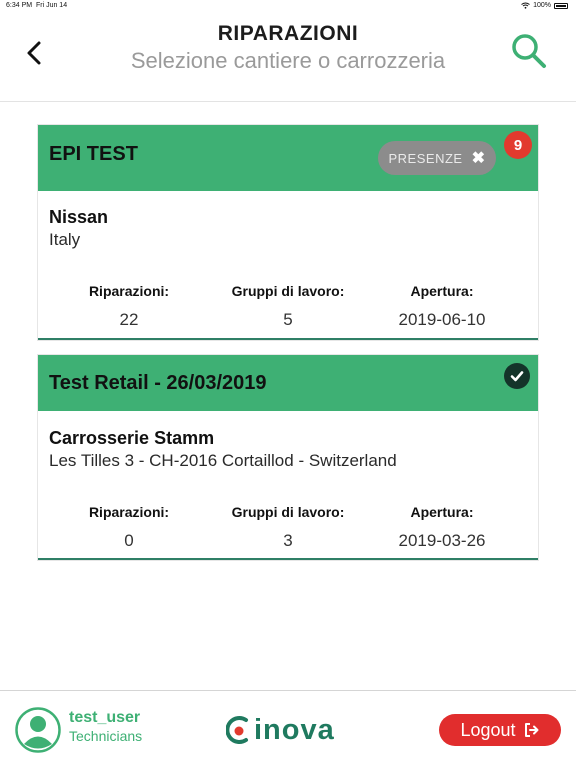 The image size is (576, 768). Describe the element at coordinates (478, 158) in the screenshot. I see `close-icon: ✖` at that location.